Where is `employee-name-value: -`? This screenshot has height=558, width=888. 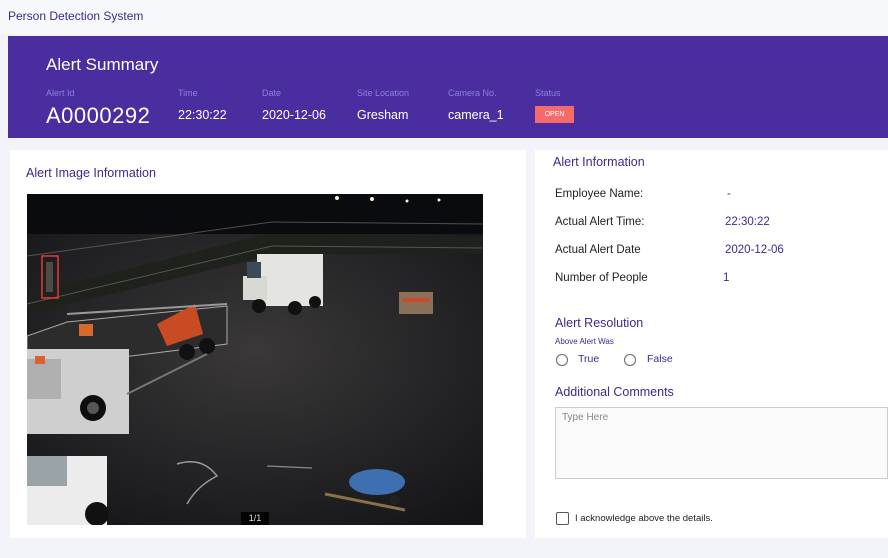
employee-name-value: - is located at coordinates (729, 194).